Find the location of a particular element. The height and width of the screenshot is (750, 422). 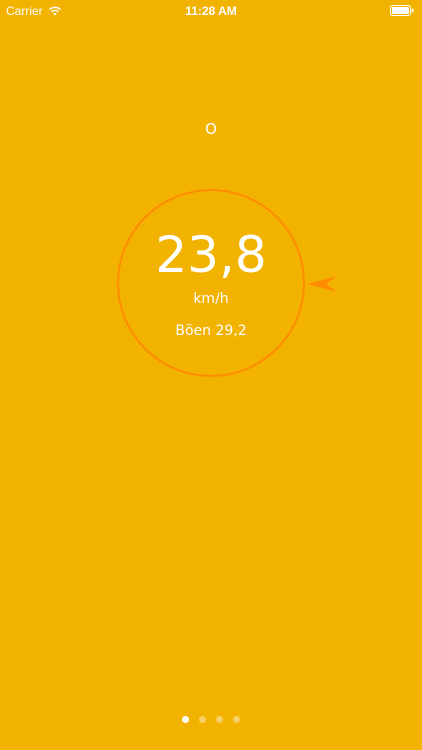

status-time: 11:28 AM is located at coordinates (211, 11).